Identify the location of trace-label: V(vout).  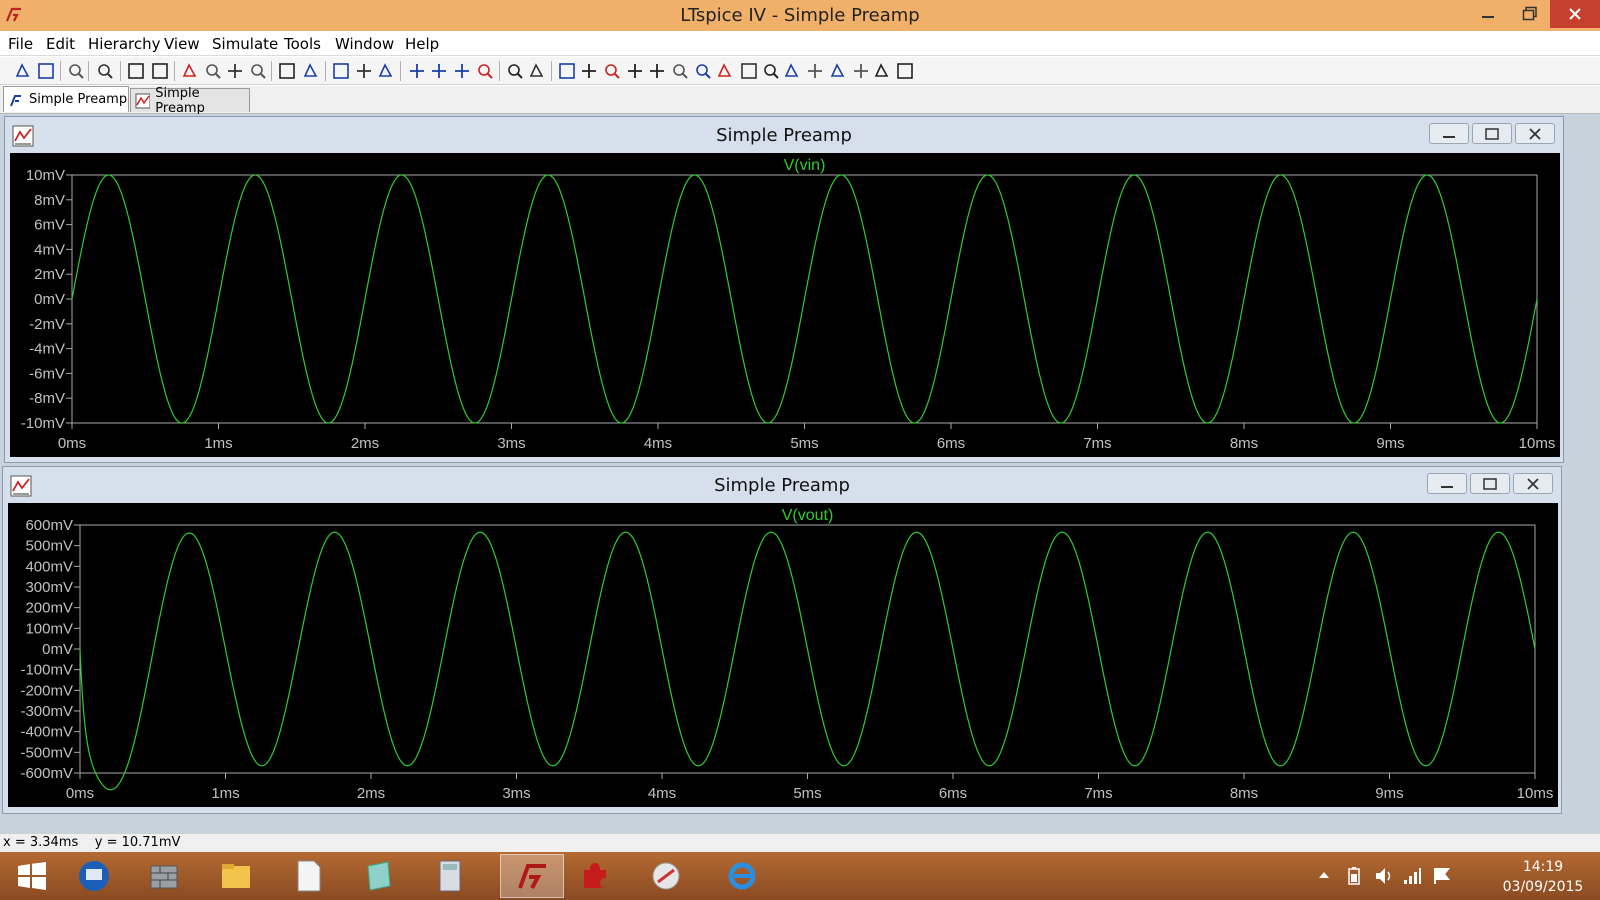
(808, 515).